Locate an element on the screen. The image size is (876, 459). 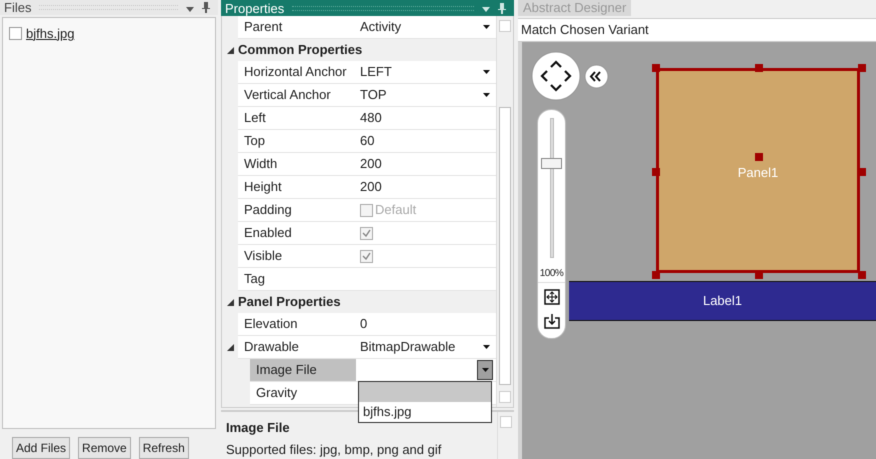
description-text: Supported files: jpg, bmp, png and gif is located at coordinates (334, 449).